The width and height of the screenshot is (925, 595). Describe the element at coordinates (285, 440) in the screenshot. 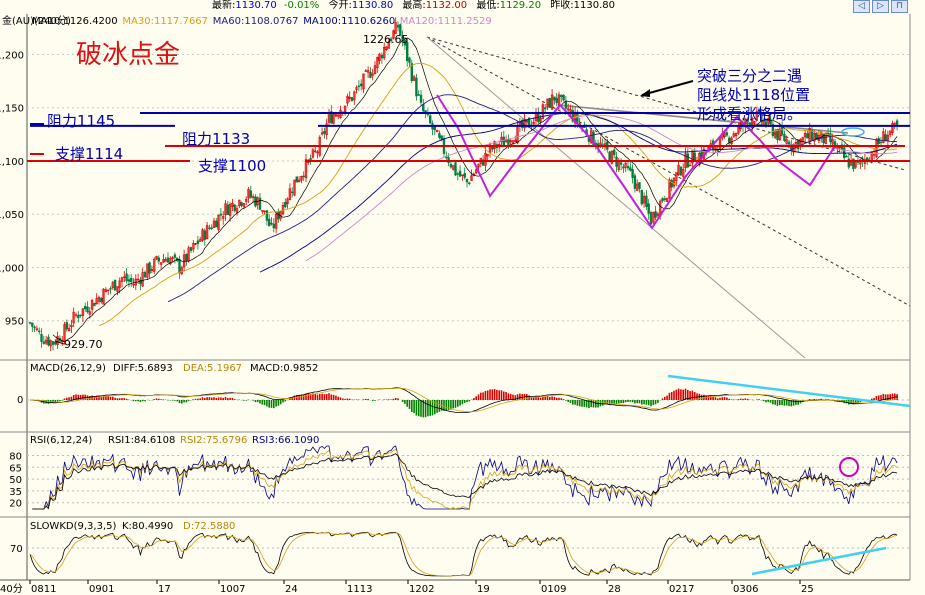

I see `rsi3-value: RSI3:66.1090` at that location.